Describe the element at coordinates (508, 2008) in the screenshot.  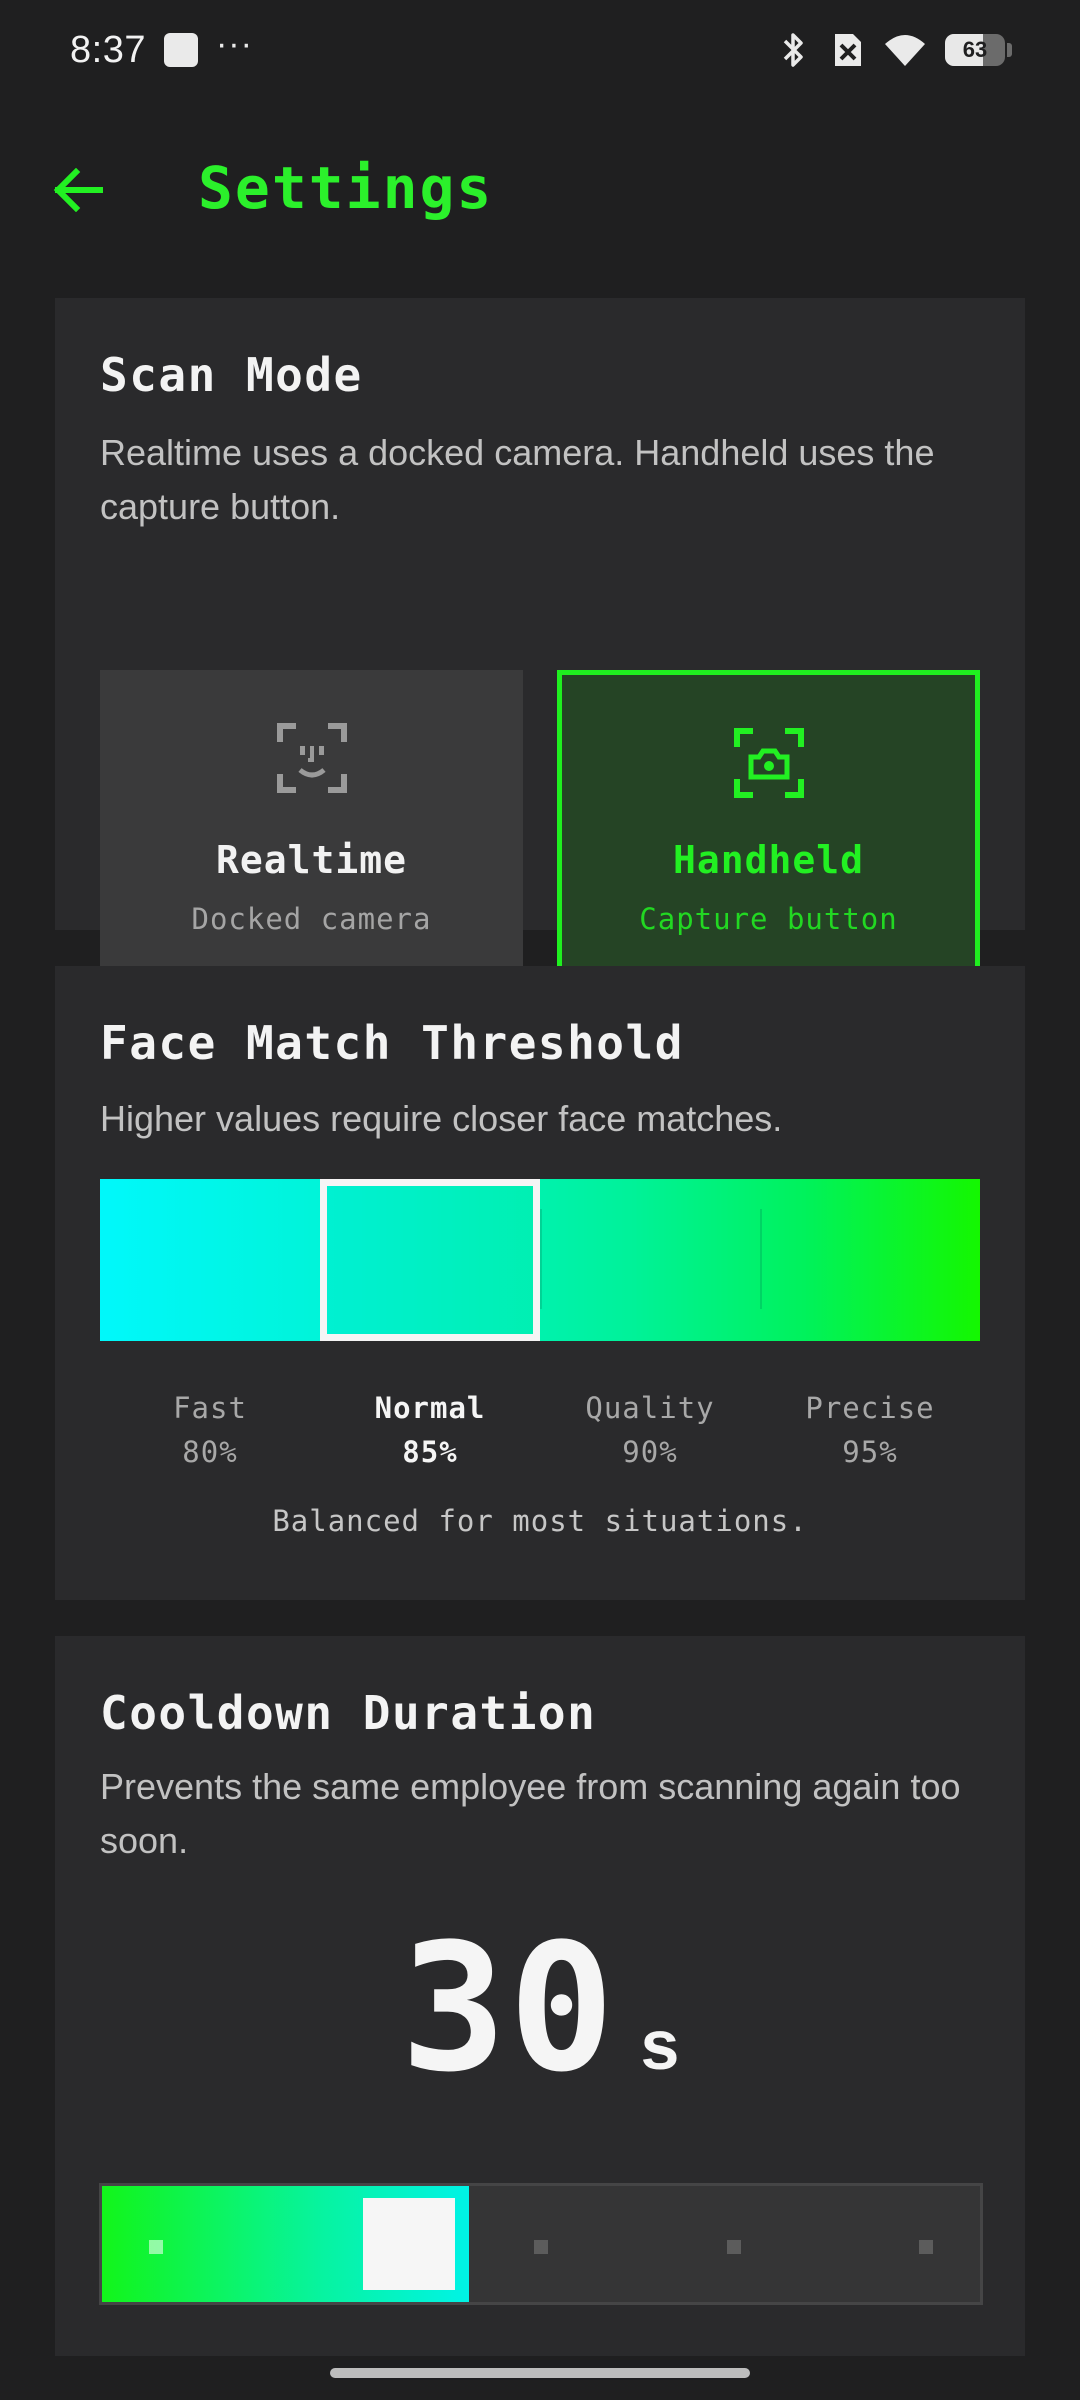
I see `cooldown-value: 30` at that location.